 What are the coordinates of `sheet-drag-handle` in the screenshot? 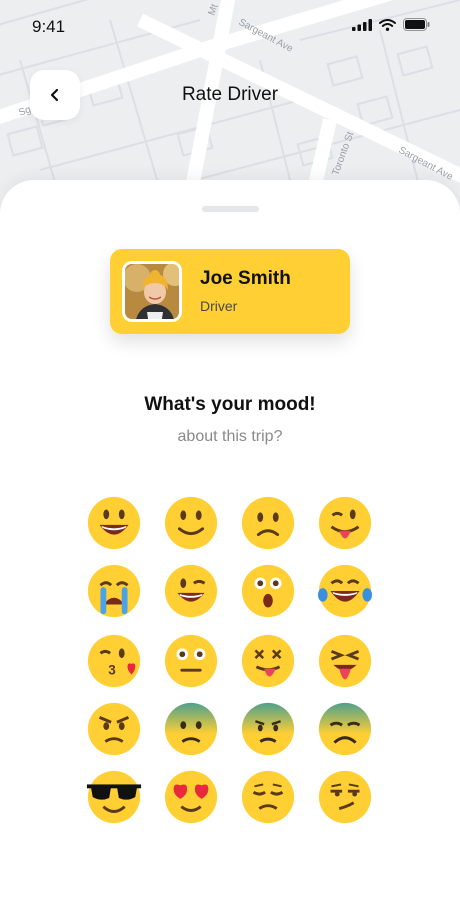 It's located at (230, 209).